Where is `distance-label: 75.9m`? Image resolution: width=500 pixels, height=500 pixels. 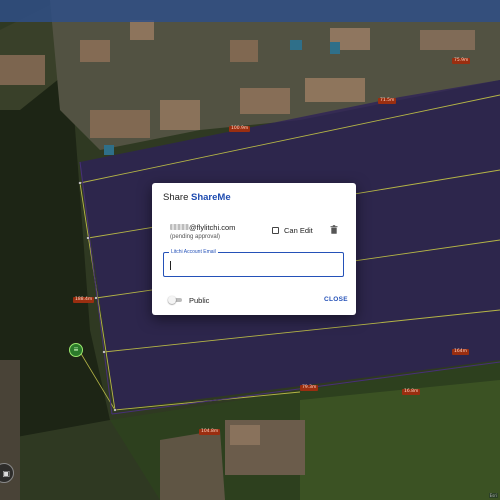
distance-label: 75.9m is located at coordinates (461, 61).